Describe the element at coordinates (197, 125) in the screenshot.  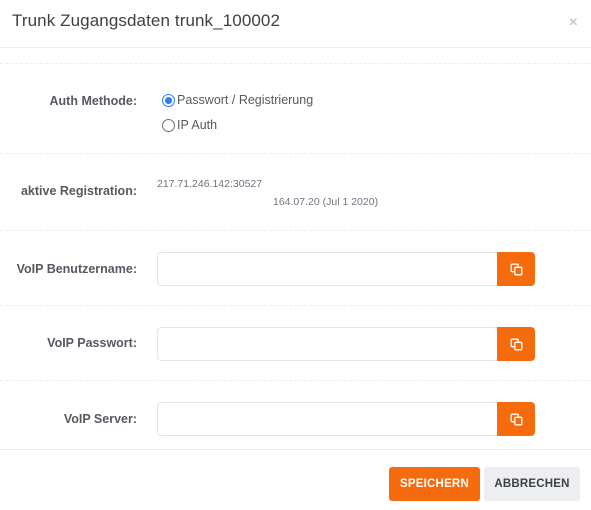
I see `radio-label: IP Auth` at that location.